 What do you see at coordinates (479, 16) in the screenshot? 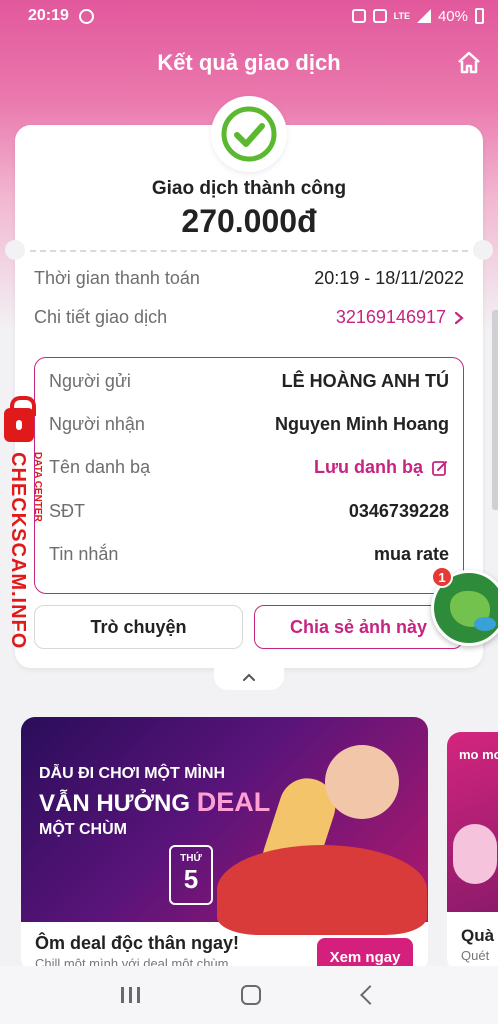
I see `battery-icon` at bounding box center [479, 16].